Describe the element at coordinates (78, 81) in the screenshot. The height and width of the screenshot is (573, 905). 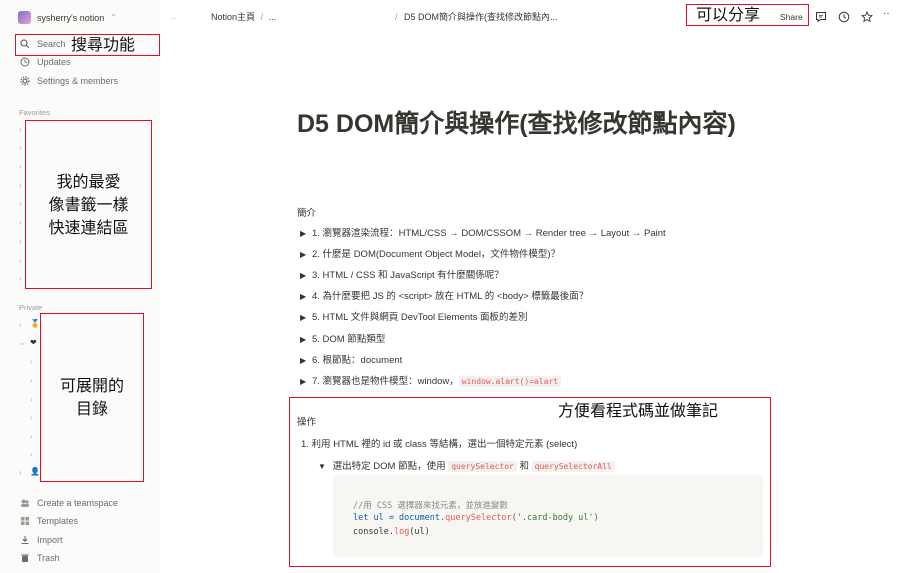
I see `settings-label: Settings & members` at that location.